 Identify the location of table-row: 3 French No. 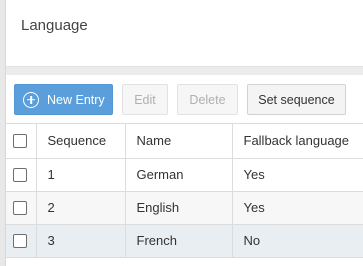
(184, 241).